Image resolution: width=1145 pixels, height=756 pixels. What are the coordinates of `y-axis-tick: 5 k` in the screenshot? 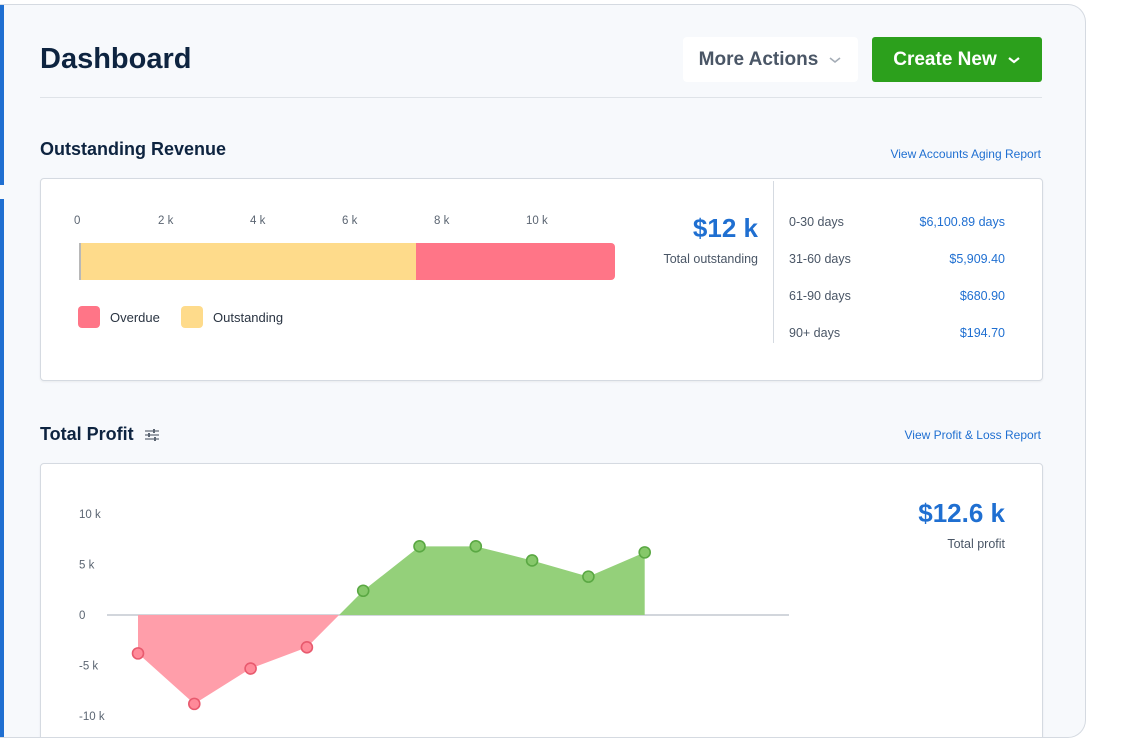 It's located at (87, 566).